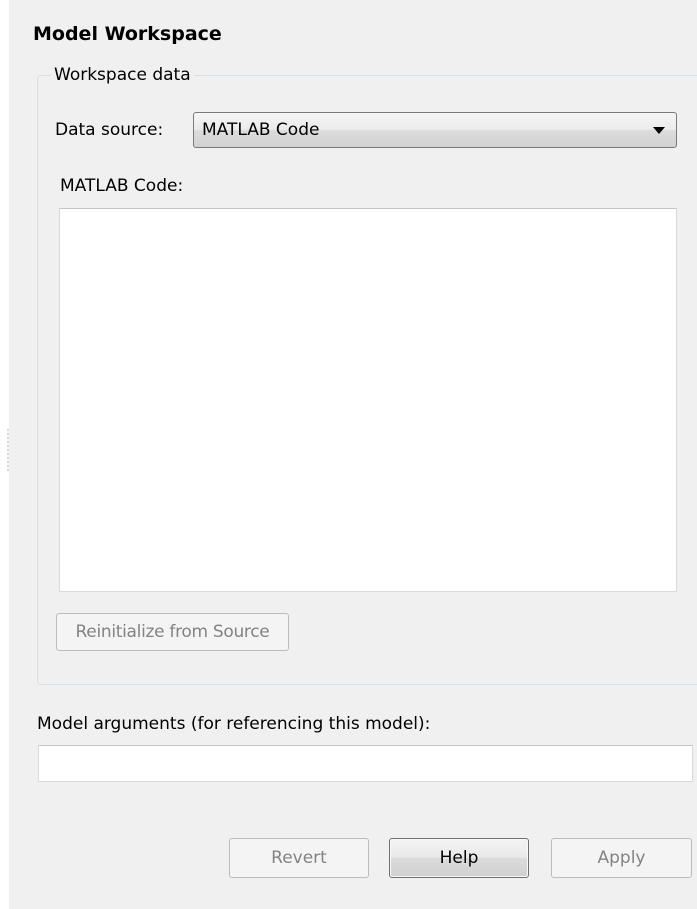 This screenshot has width=697, height=909. Describe the element at coordinates (365, 763) in the screenshot. I see `model-arguments-input` at that location.